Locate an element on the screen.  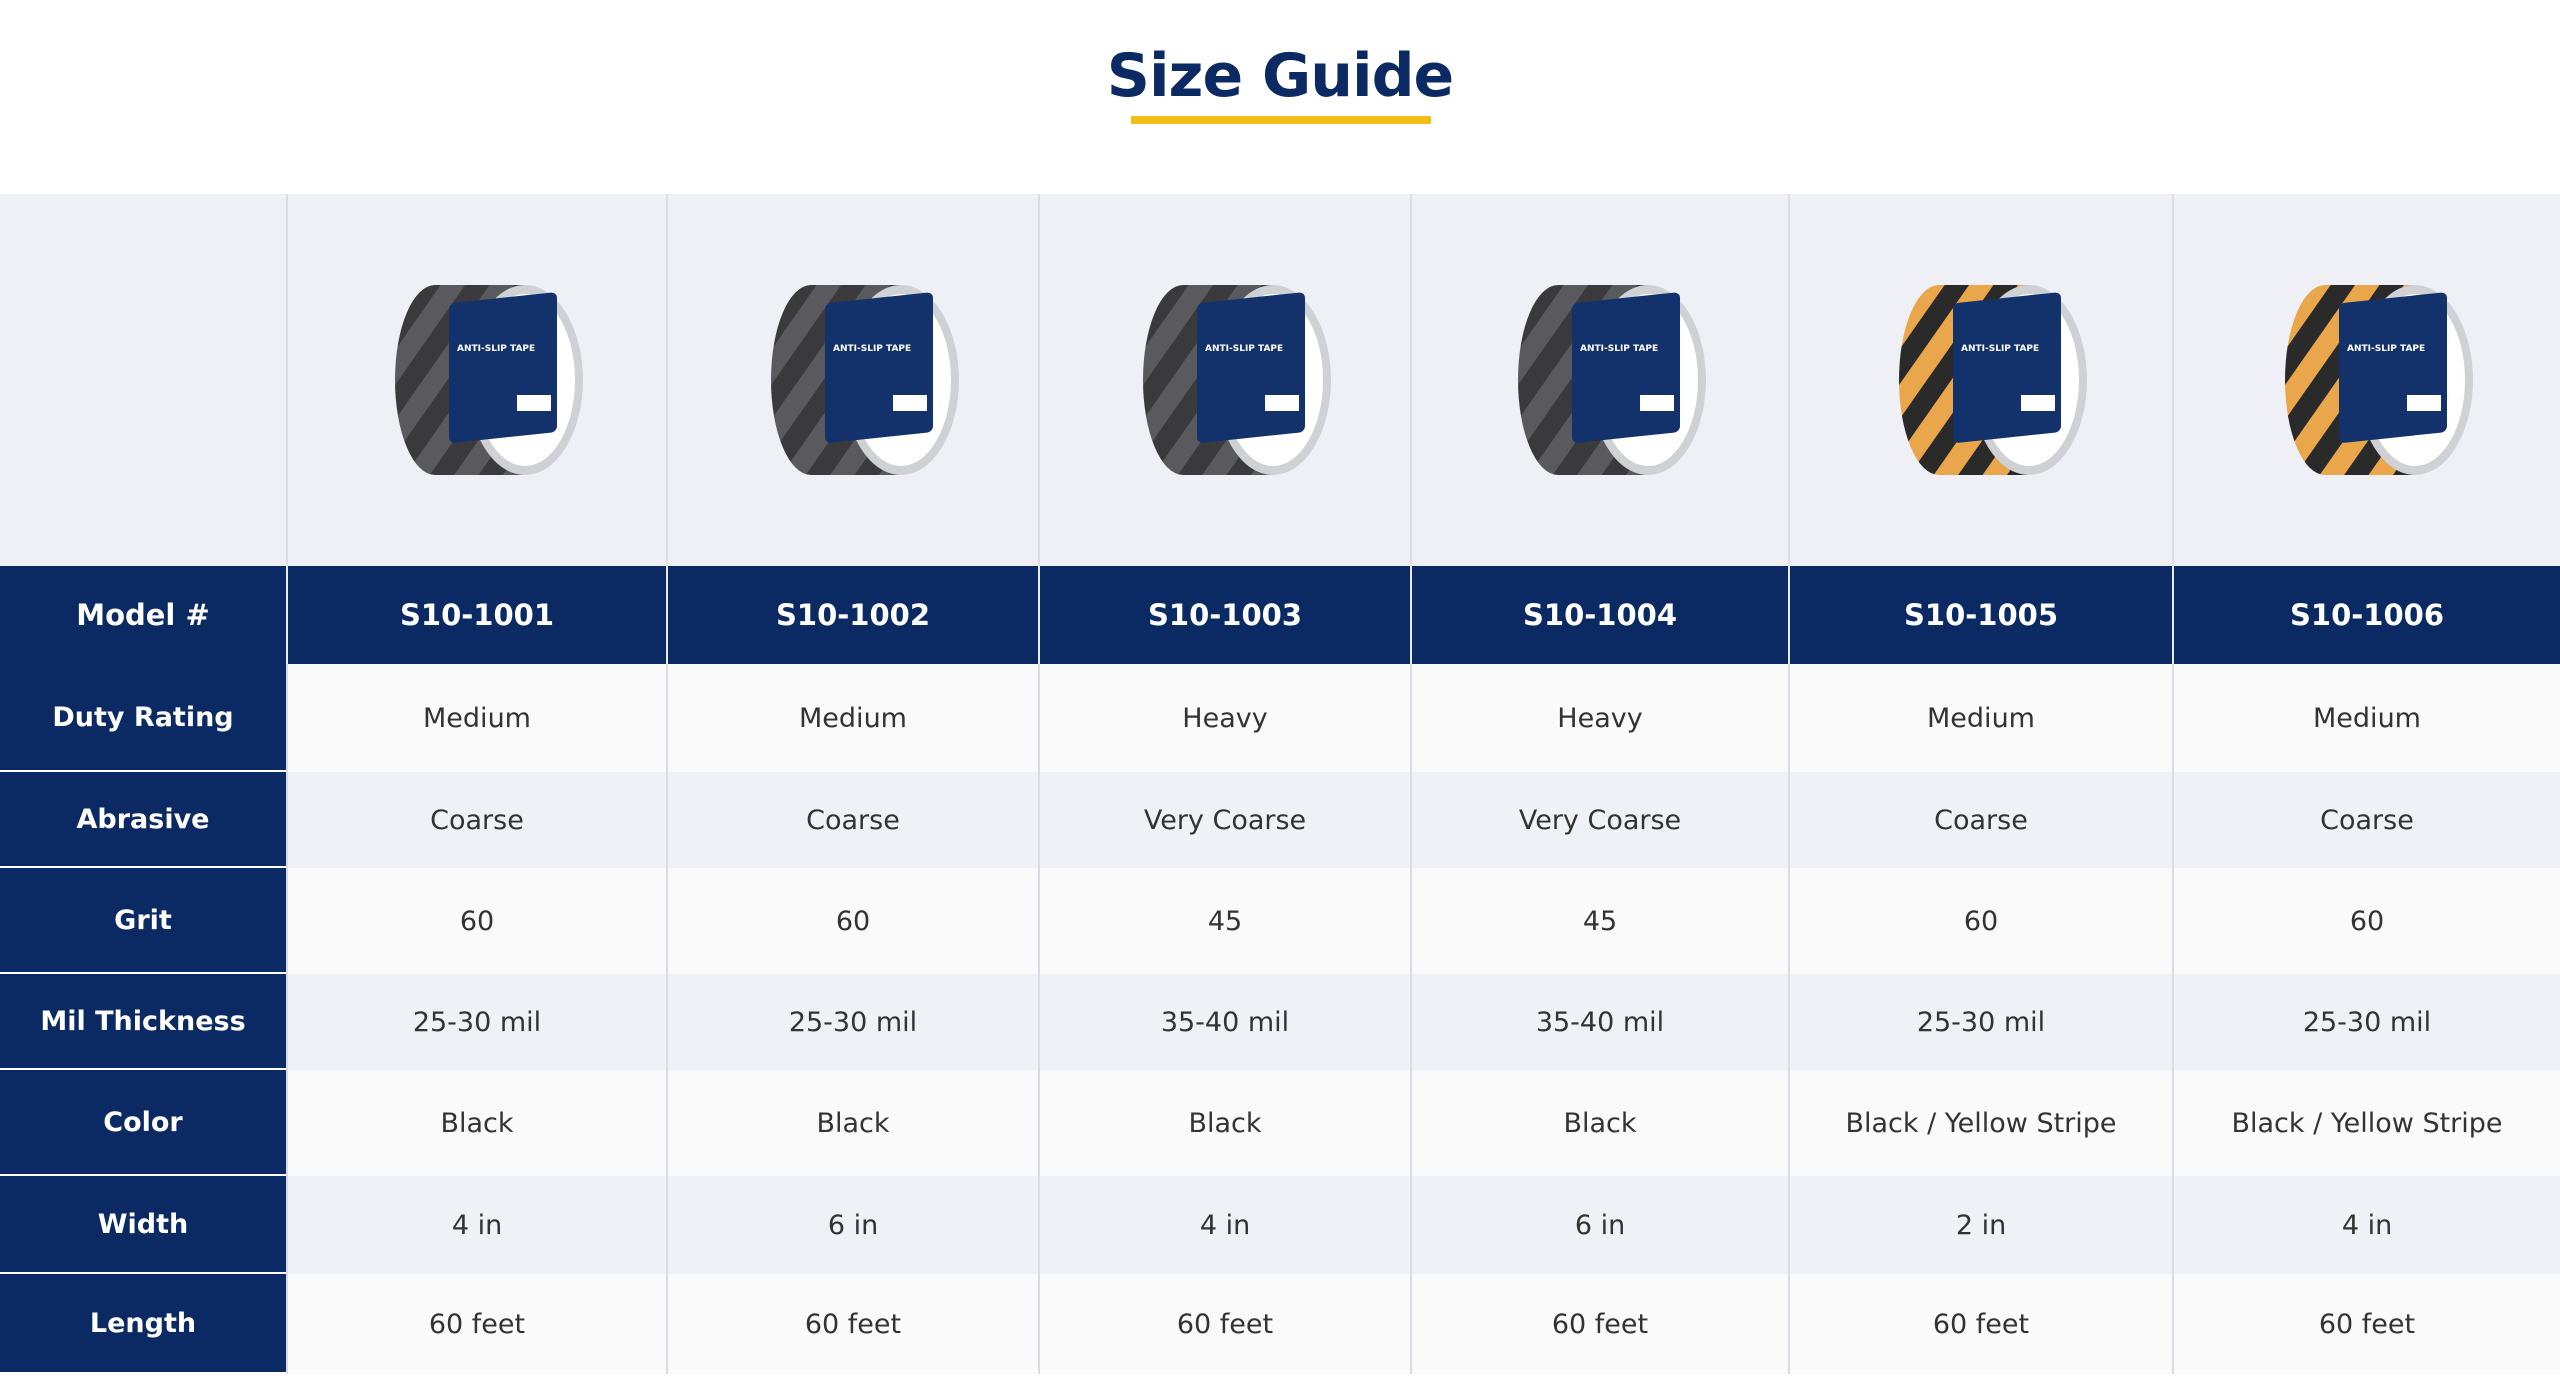
row-label: Color is located at coordinates (143, 1123).